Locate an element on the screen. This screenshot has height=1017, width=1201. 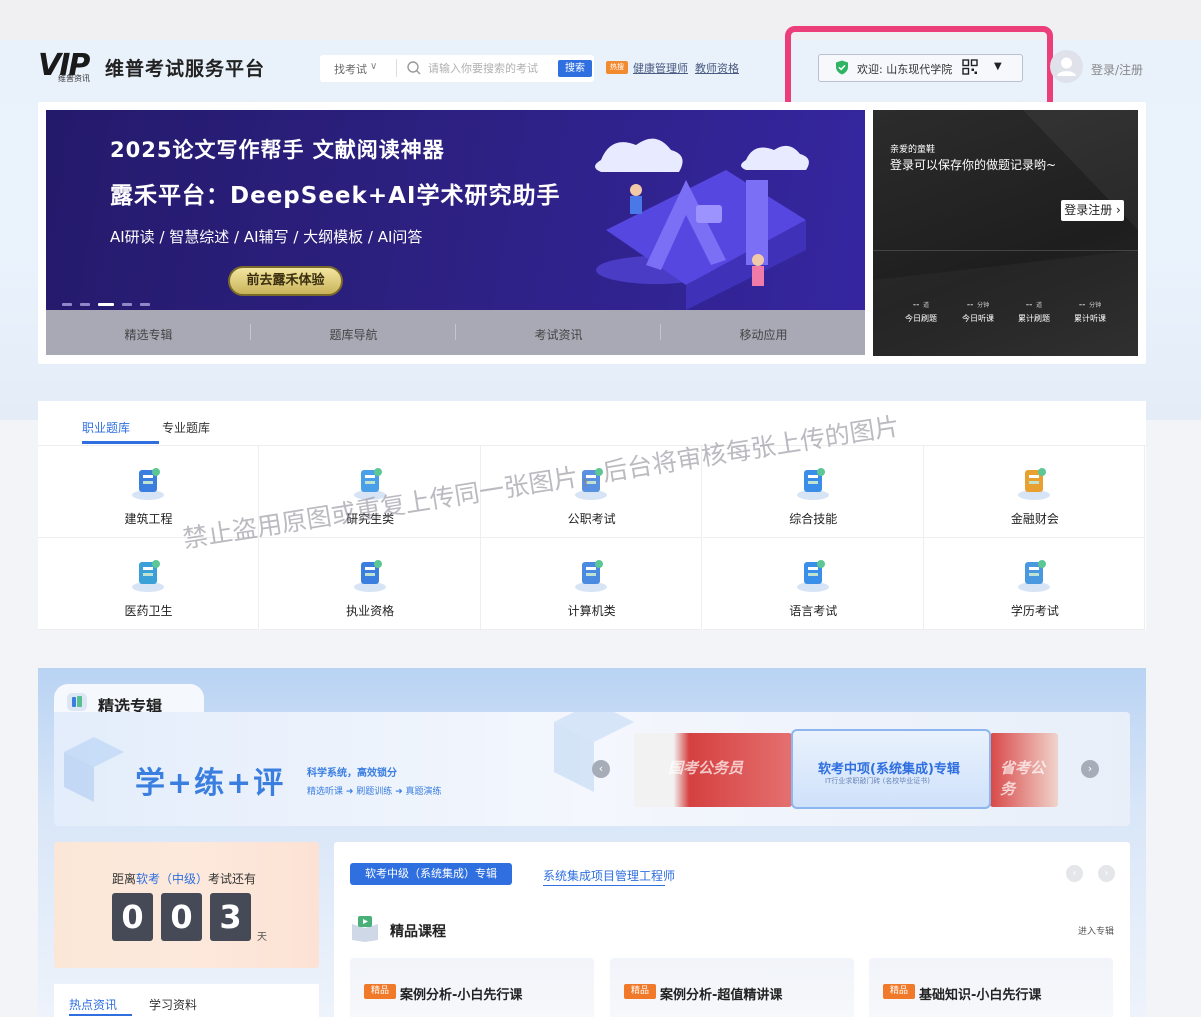
banner-nav-exam-news: 考试资讯 is located at coordinates (558, 334).